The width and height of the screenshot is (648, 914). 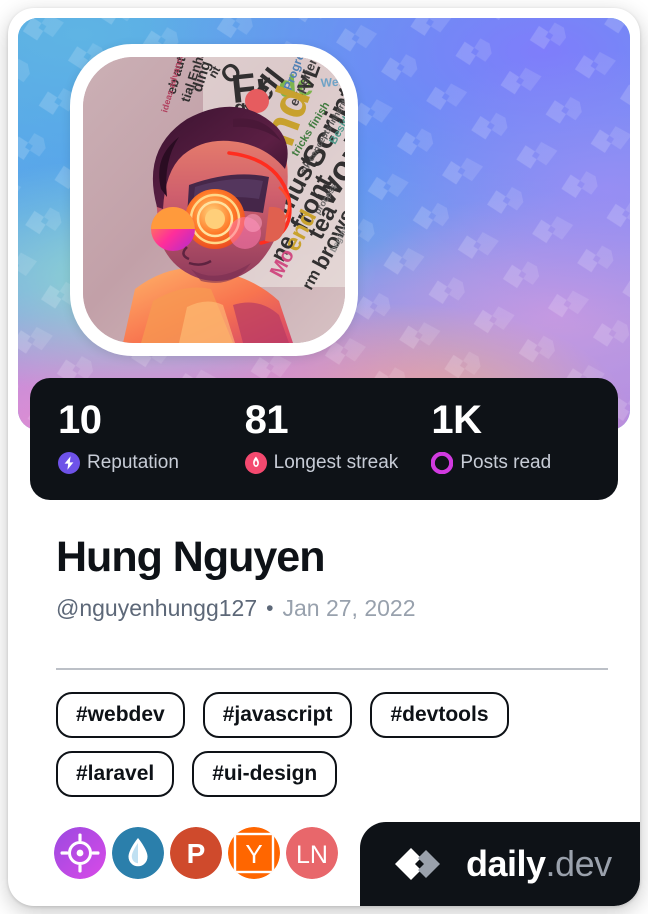 What do you see at coordinates (80, 420) in the screenshot?
I see `stat-value: 10` at bounding box center [80, 420].